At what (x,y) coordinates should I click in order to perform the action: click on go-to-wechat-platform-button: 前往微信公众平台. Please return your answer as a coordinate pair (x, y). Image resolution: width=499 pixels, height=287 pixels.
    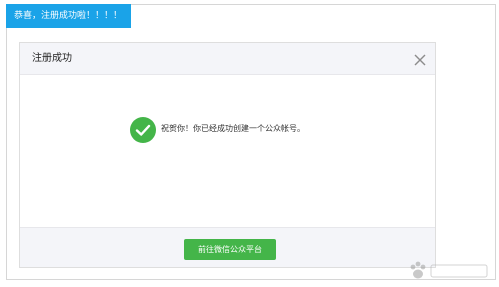
    Looking at the image, I should click on (230, 249).